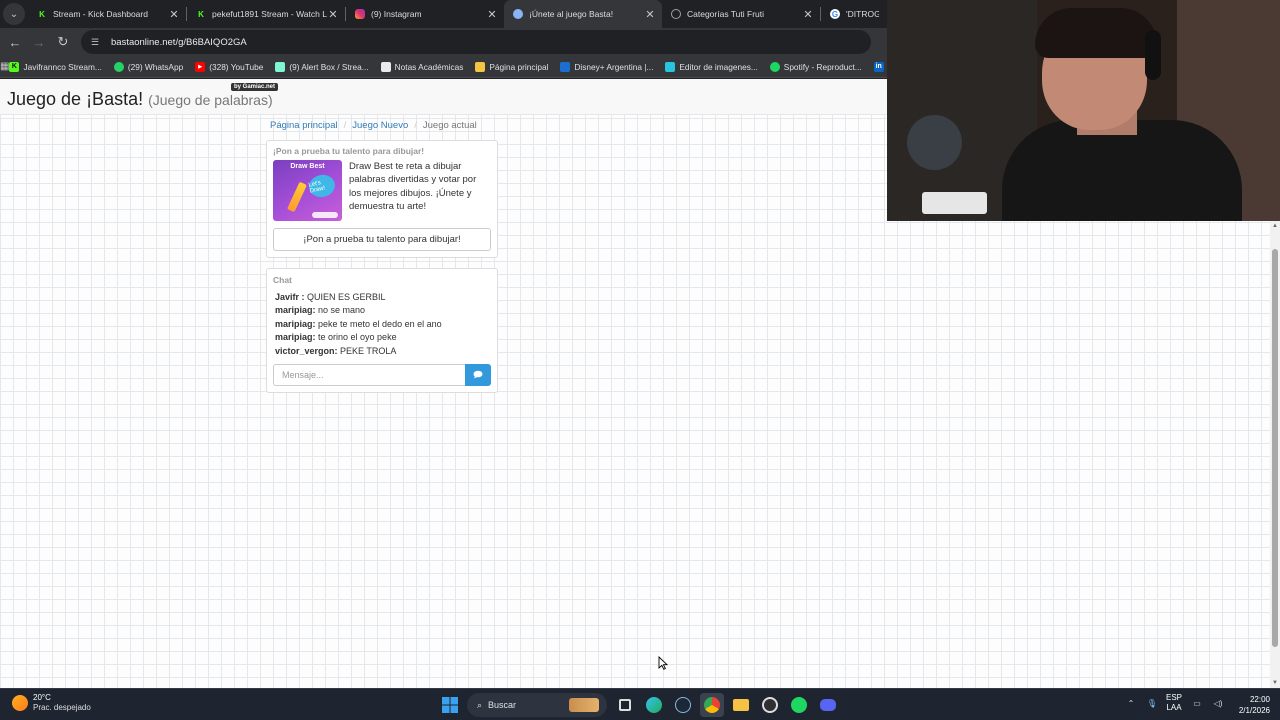 The height and width of the screenshot is (720, 1280). Describe the element at coordinates (330, 297) in the screenshot. I see `chat-message: Javifr : QUIEN ES GERBIL` at that location.